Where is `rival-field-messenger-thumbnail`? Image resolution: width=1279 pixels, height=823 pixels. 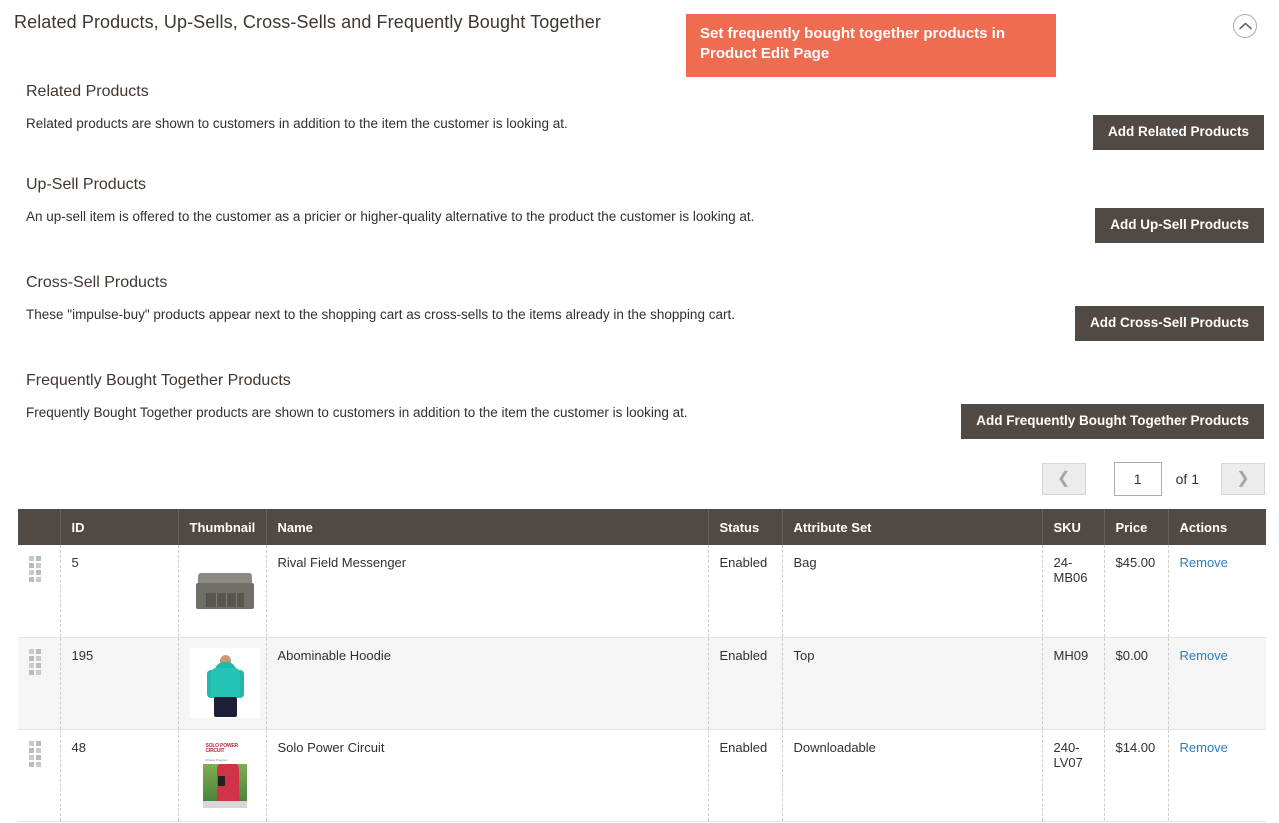 rival-field-messenger-thumbnail is located at coordinates (224, 590).